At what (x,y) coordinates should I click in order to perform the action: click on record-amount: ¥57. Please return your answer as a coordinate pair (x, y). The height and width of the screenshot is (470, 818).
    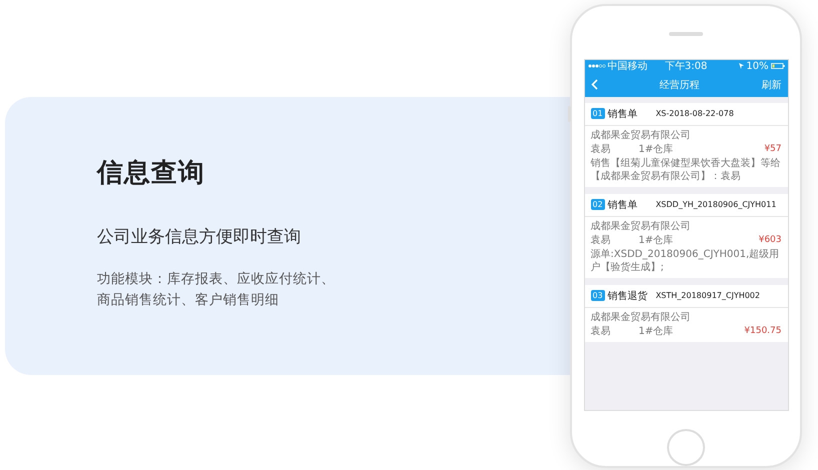
    Looking at the image, I should click on (773, 149).